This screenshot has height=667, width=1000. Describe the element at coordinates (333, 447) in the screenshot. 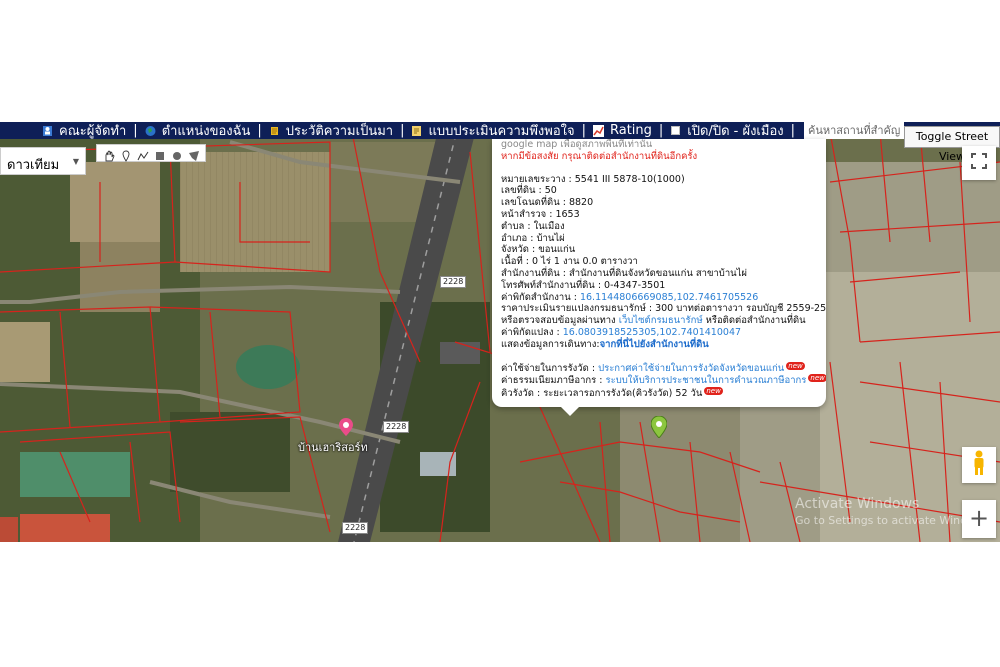

I see `shop-name-label: บ้านเฮาริสอร์ท` at that location.